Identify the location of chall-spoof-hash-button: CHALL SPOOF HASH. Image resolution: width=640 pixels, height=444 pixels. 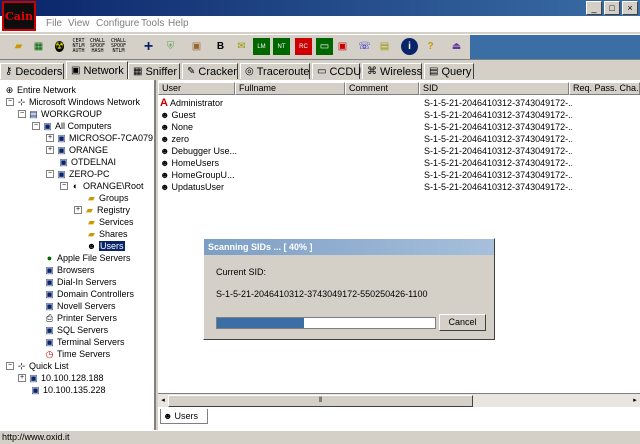
(97, 46).